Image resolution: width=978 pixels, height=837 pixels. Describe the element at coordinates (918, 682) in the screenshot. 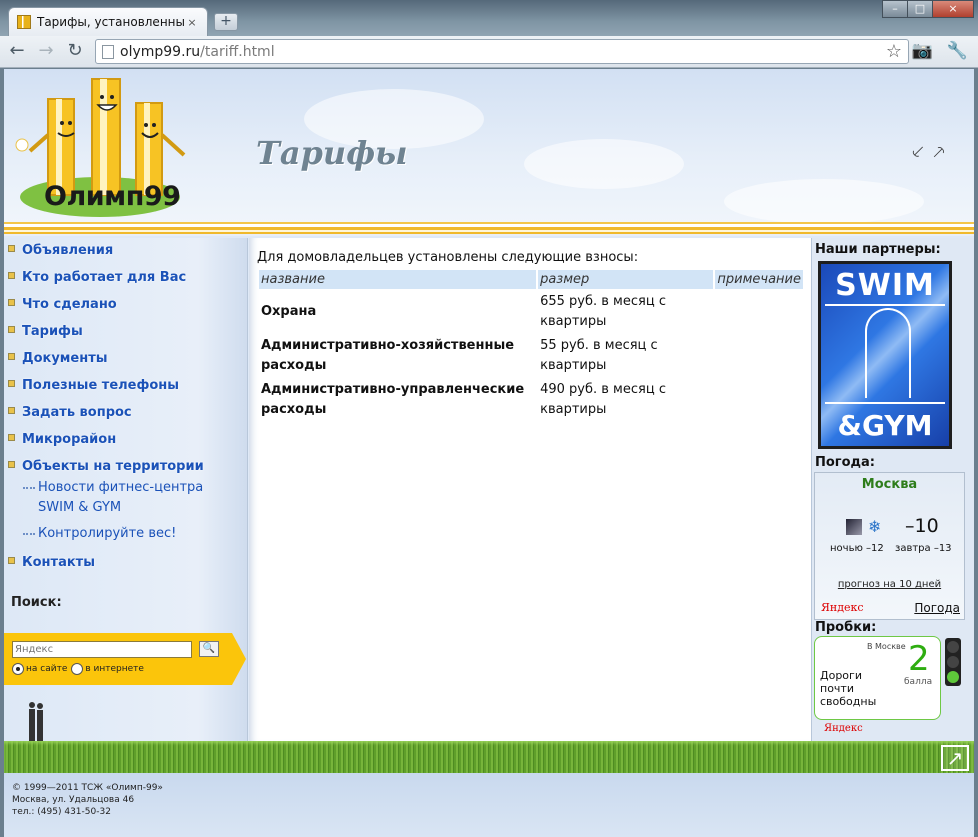

I see `traffic-unit: балла` at that location.